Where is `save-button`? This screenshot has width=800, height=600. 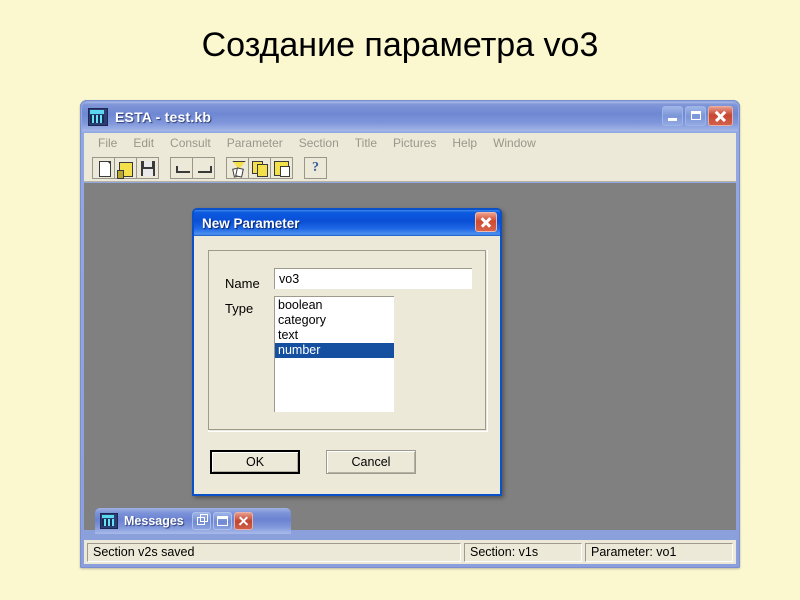
save-button is located at coordinates (147, 167).